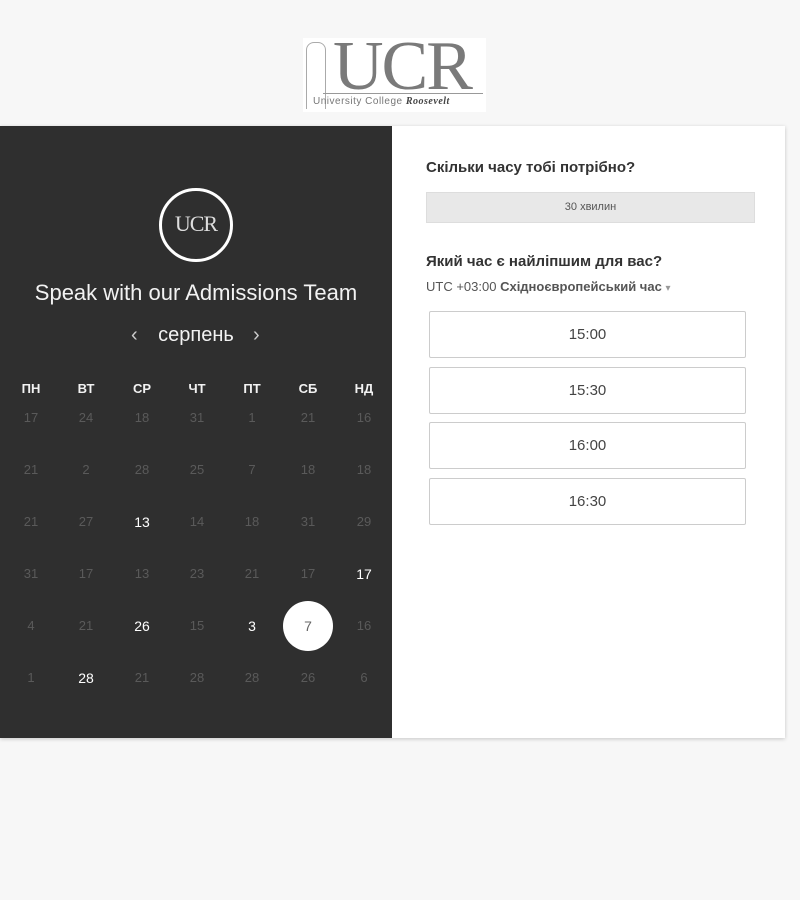 The image size is (800, 900). Describe the element at coordinates (196, 292) in the screenshot. I see `headline: Speak with our Admissions Team` at that location.